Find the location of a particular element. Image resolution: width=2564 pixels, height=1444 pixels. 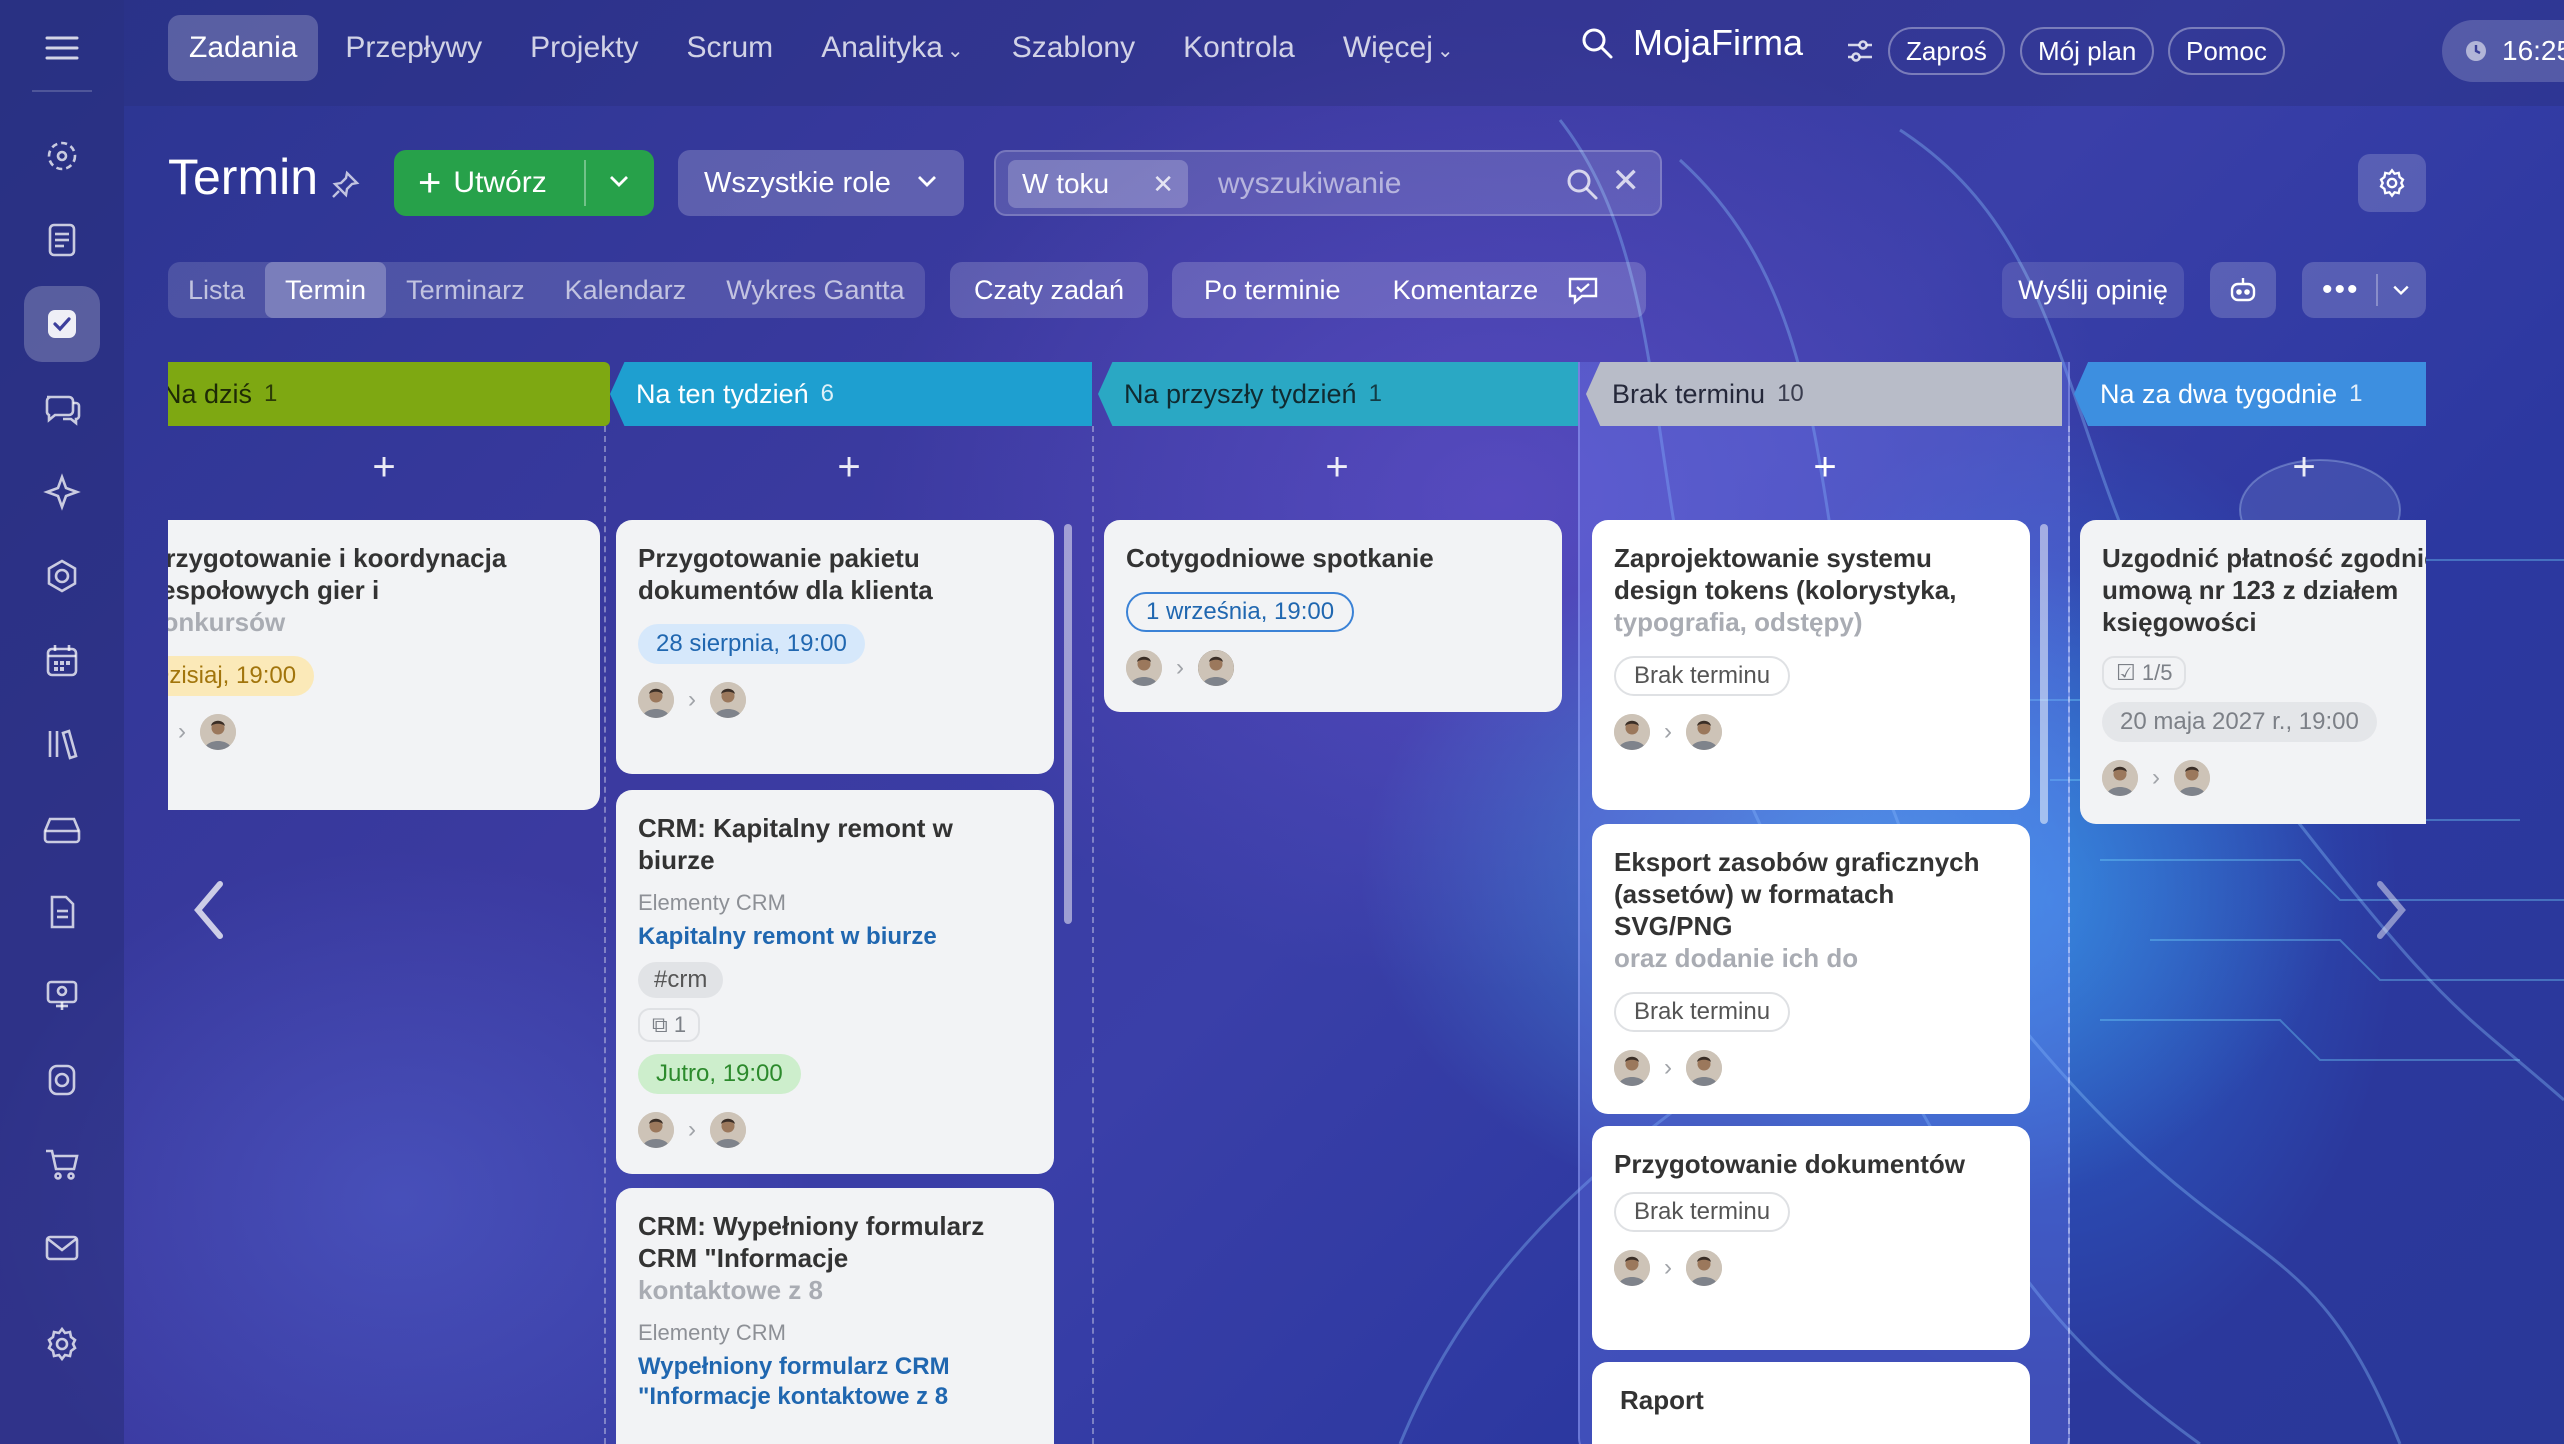

sidebar-item-documents is located at coordinates (62, 240).